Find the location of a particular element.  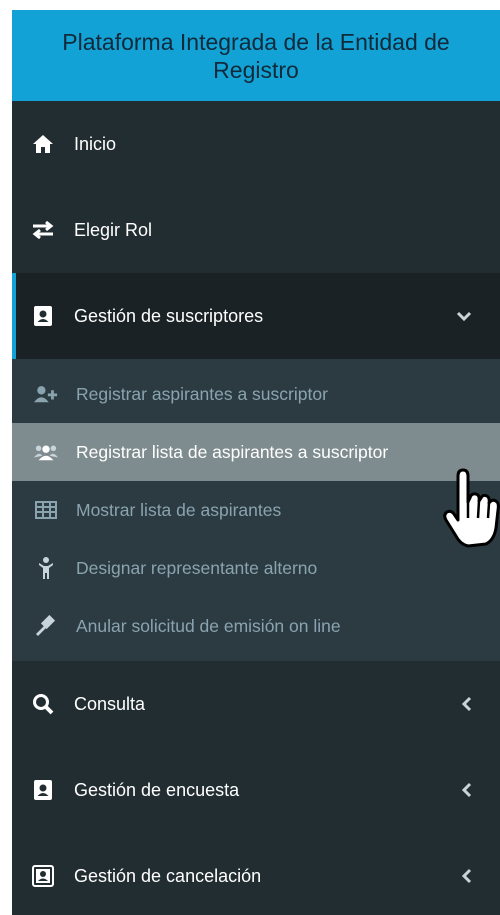

menu-item-label: Gestión de suscriptores is located at coordinates (169, 315).